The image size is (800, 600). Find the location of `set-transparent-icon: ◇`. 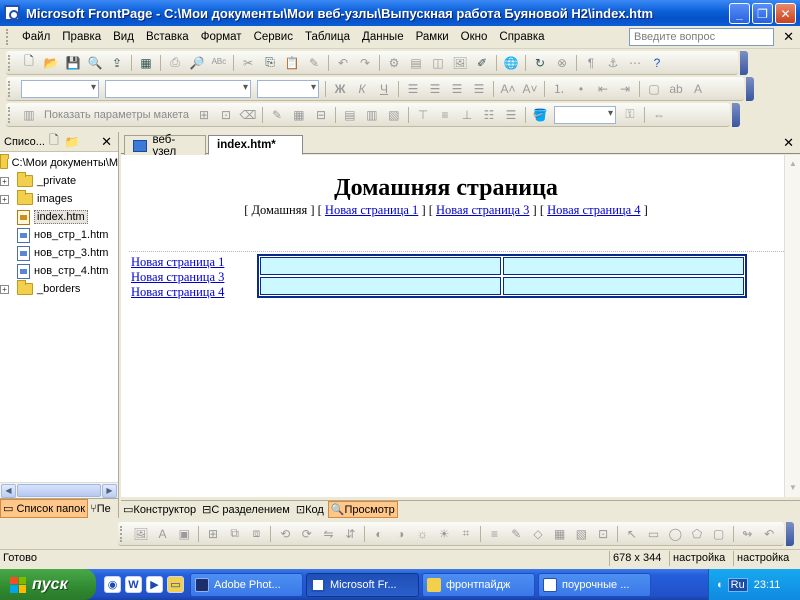

set-transparent-icon: ◇ is located at coordinates (538, 534).